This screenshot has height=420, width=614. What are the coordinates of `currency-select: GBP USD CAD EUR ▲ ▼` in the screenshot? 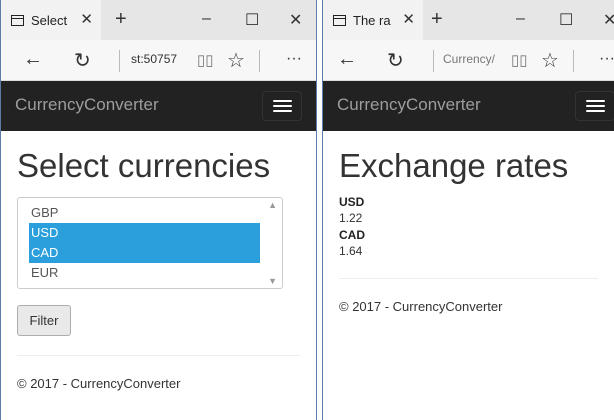 It's located at (150, 243).